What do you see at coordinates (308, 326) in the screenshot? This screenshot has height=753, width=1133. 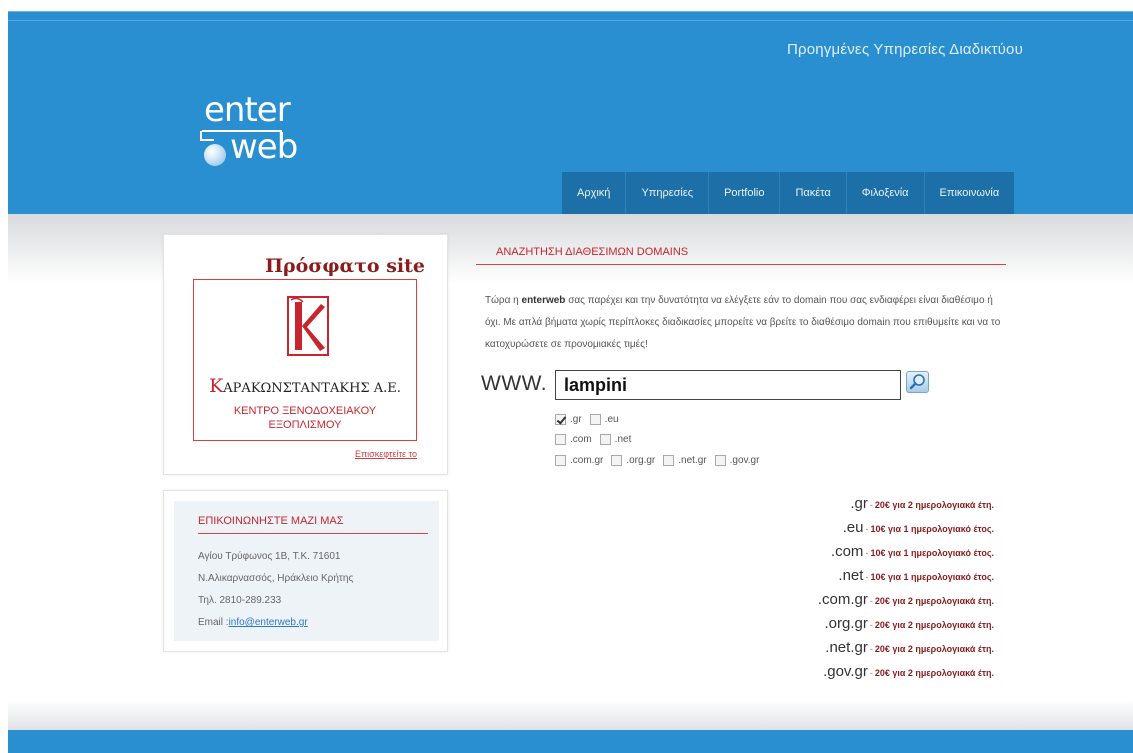 I see `client-k-logo-icon` at bounding box center [308, 326].